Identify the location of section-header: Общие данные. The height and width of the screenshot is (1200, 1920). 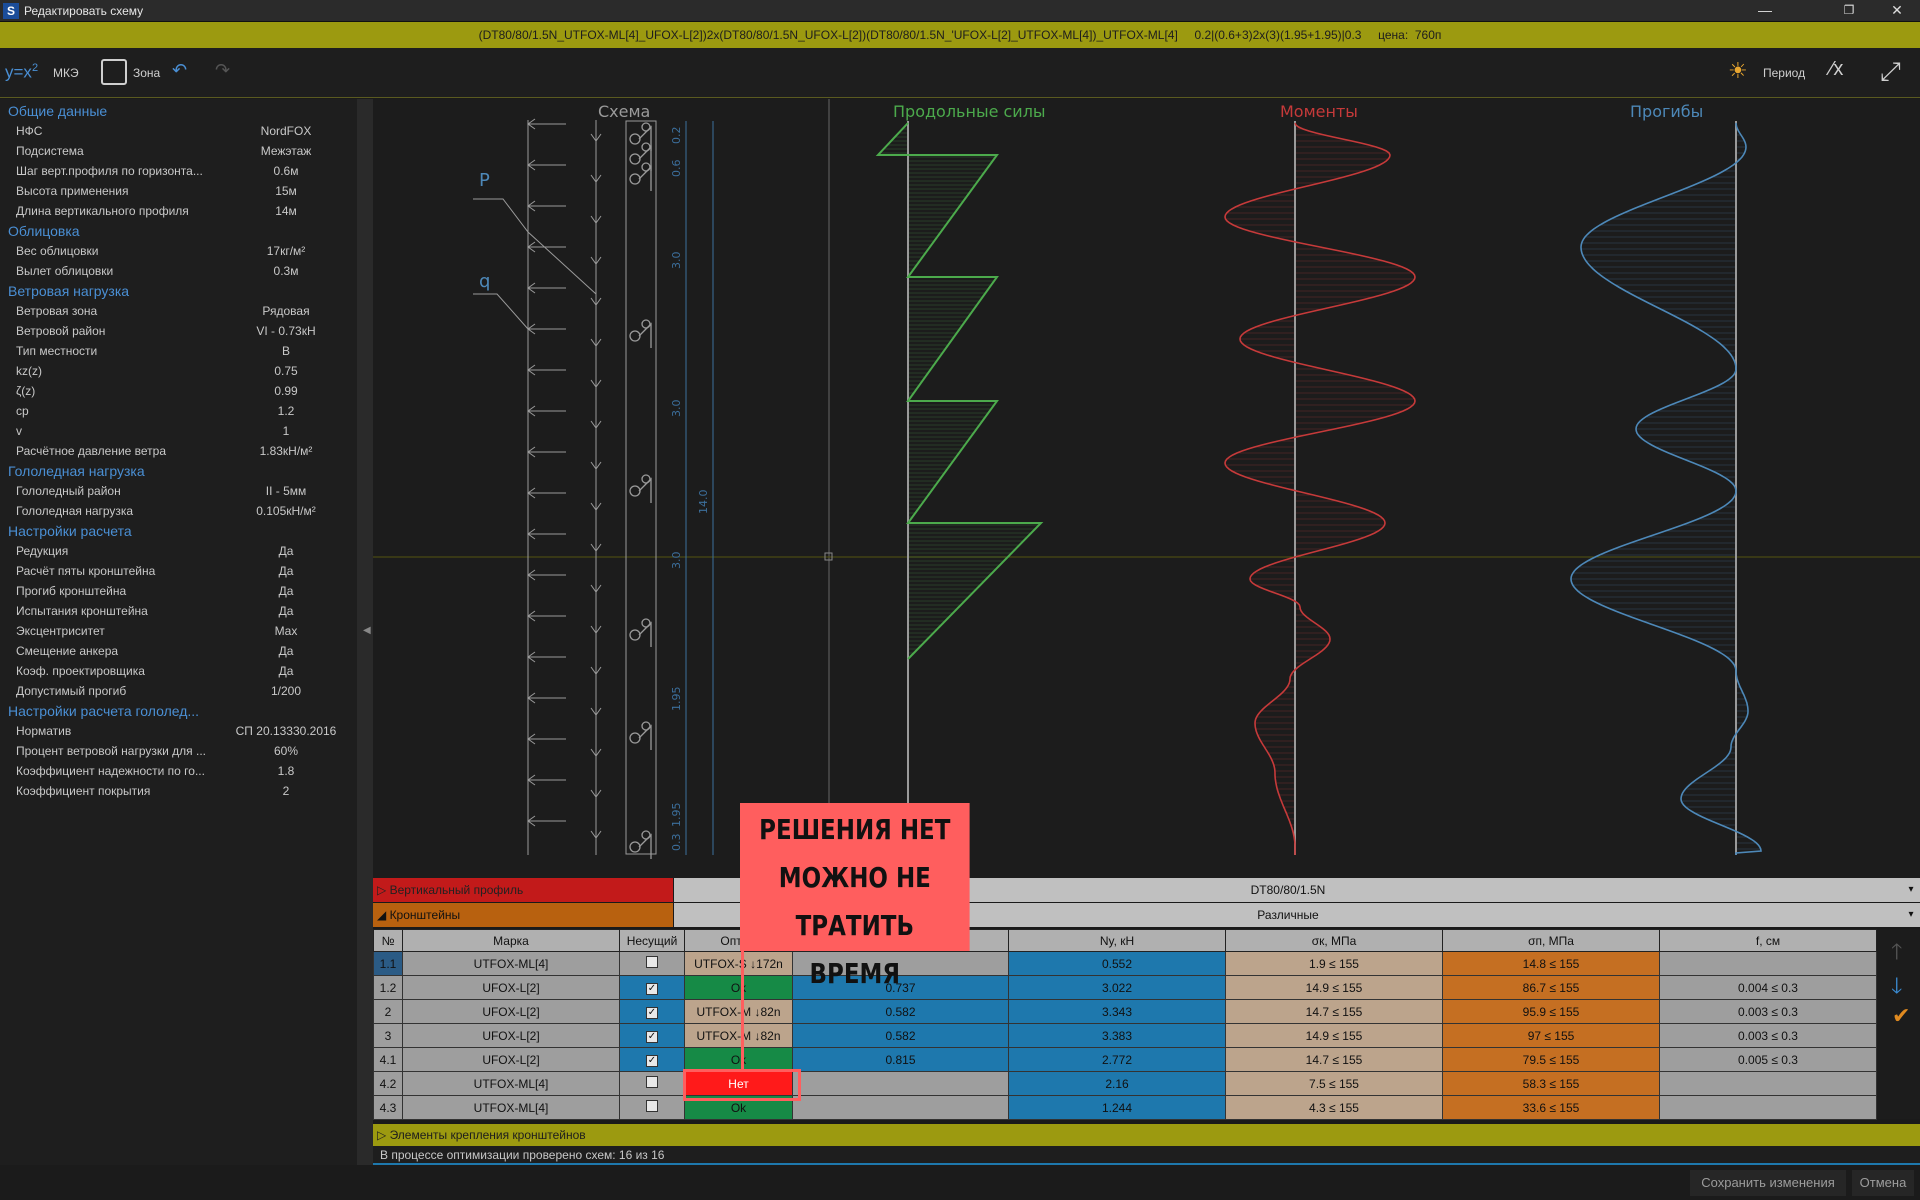
(57, 111).